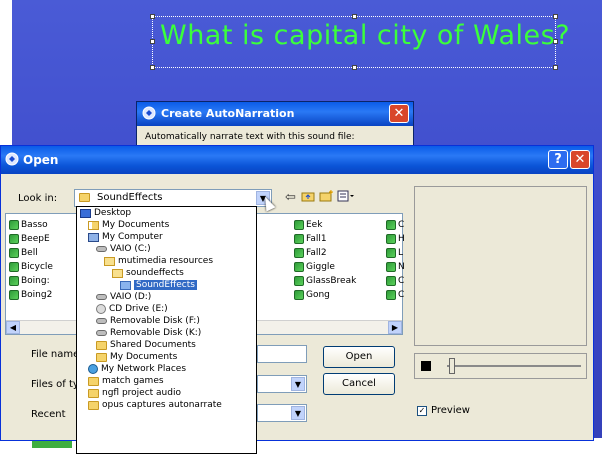  Describe the element at coordinates (166, 249) in the screenshot. I see `dropdown-item: VAIO (C:)` at that location.